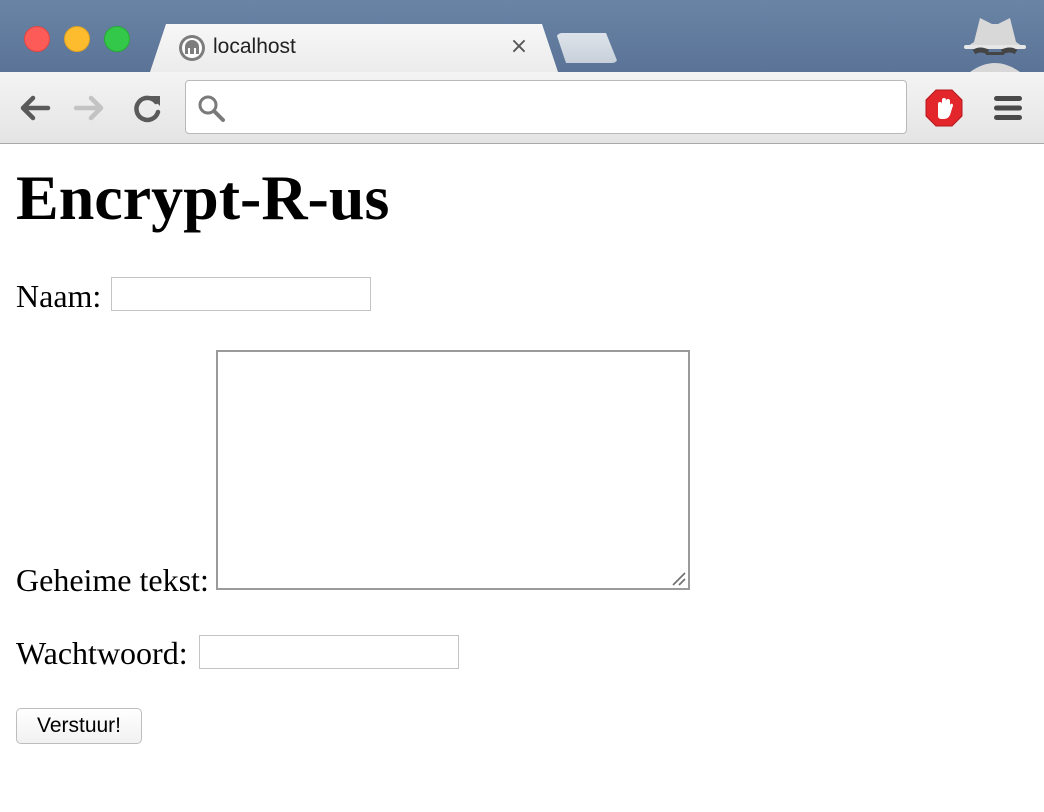 This screenshot has width=1044, height=812. I want to click on password-input, so click(329, 652).